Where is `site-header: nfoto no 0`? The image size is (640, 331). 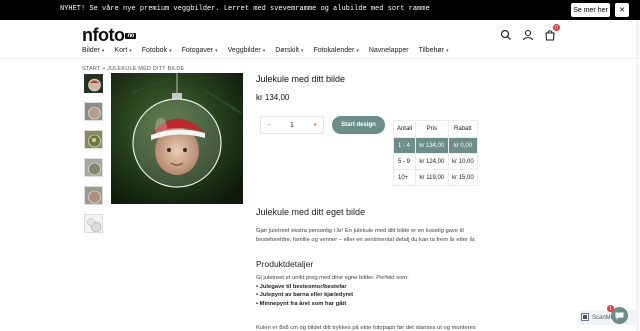 site-header: nfoto no 0 is located at coordinates (320, 44).